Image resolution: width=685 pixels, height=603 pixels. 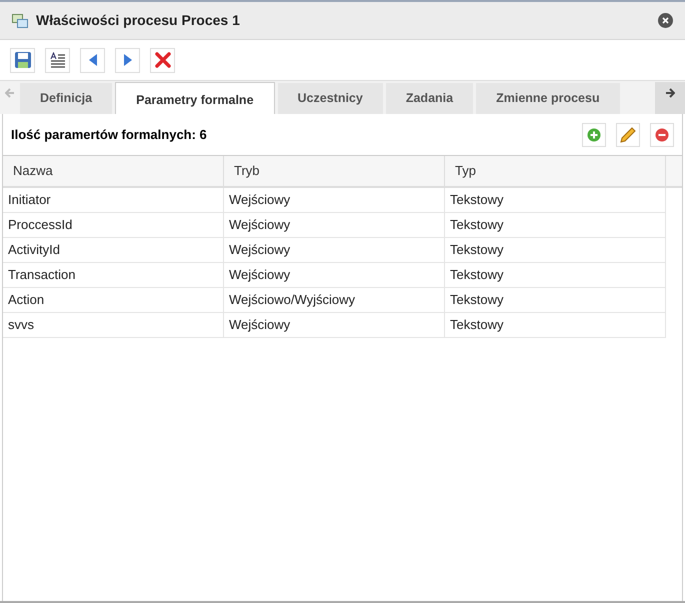 I want to click on tab: Parametry formalne, so click(x=195, y=98).